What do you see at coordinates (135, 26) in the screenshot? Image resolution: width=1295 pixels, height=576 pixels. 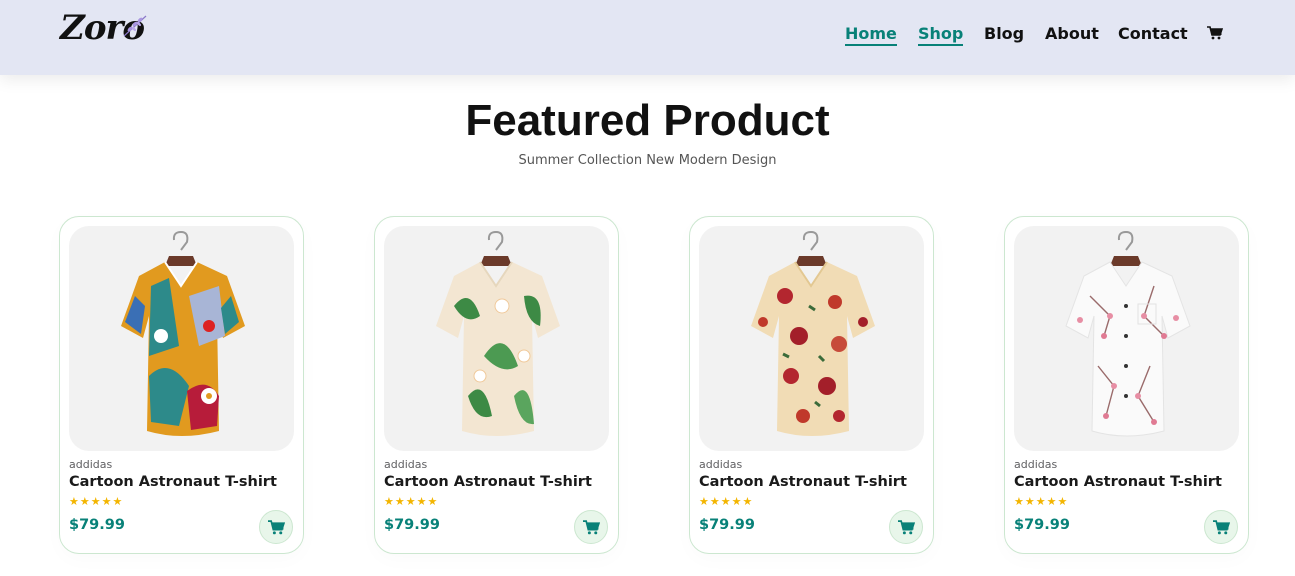 I see `lavender-icon` at bounding box center [135, 26].